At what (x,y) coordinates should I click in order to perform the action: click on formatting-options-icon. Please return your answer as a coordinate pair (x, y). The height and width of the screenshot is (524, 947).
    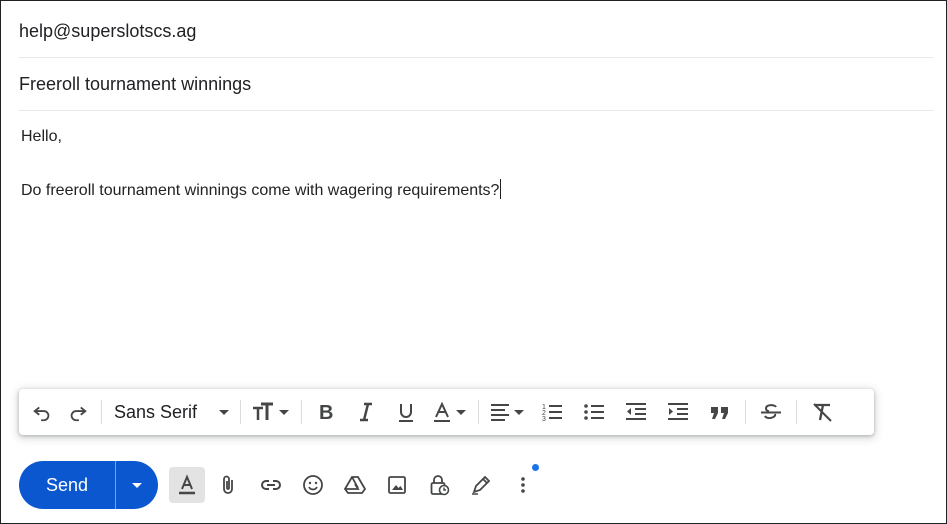
    Looking at the image, I should click on (187, 485).